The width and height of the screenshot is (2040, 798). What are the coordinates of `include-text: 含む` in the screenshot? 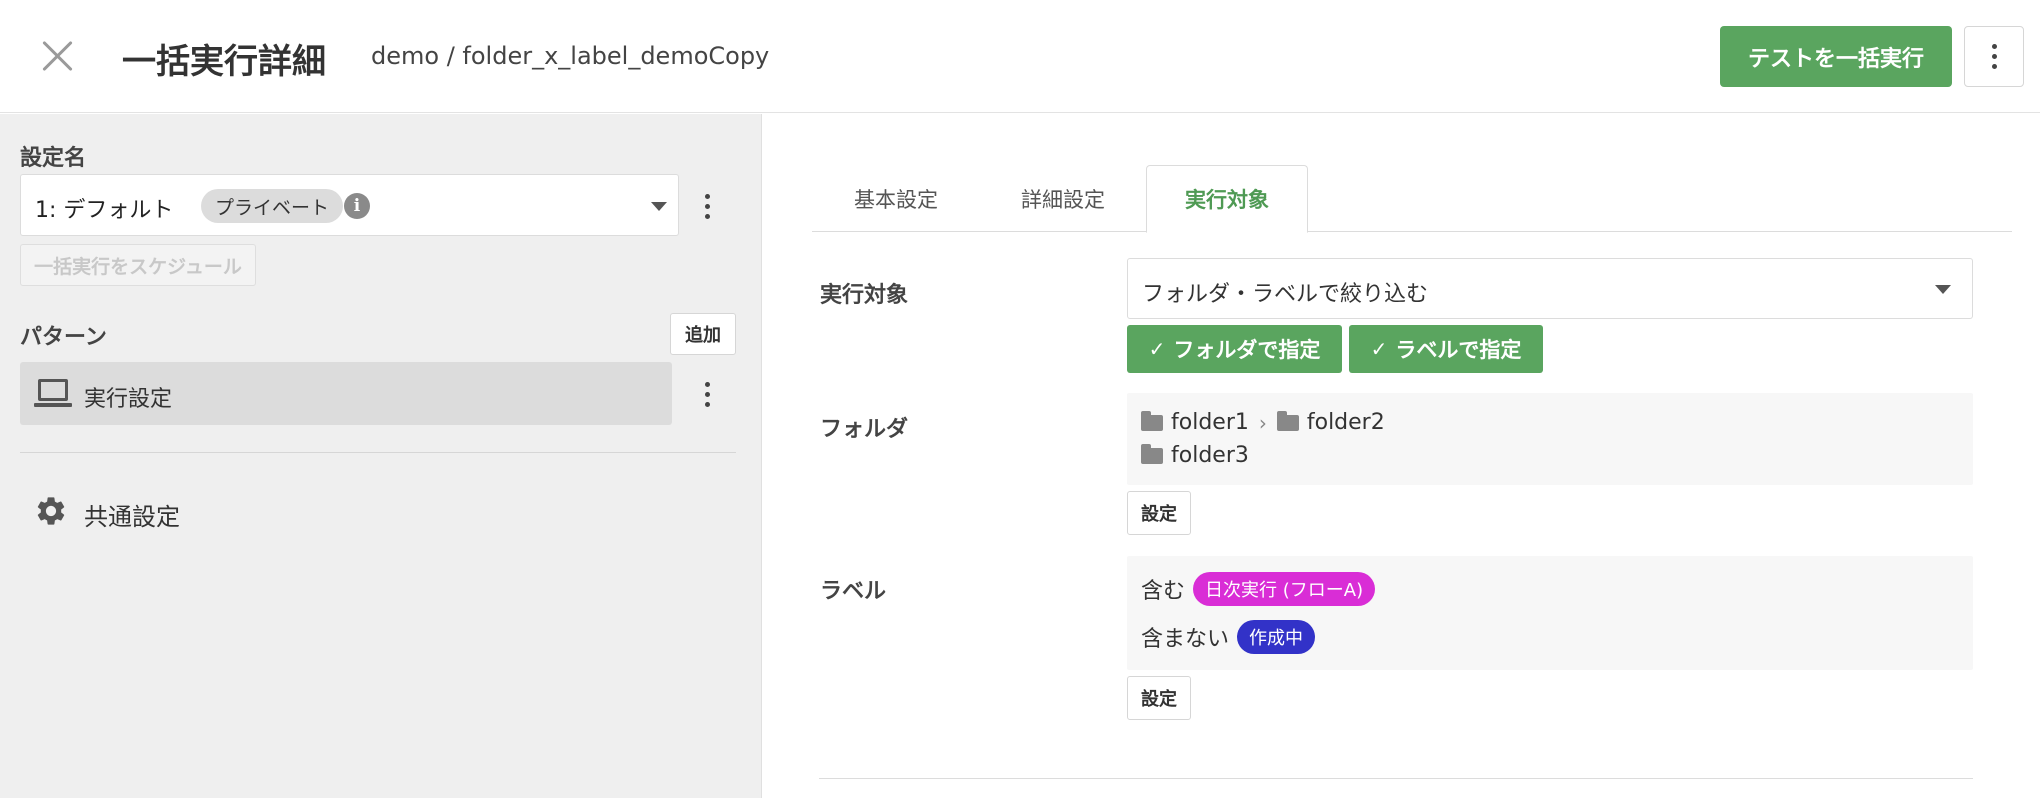 It's located at (1163, 591).